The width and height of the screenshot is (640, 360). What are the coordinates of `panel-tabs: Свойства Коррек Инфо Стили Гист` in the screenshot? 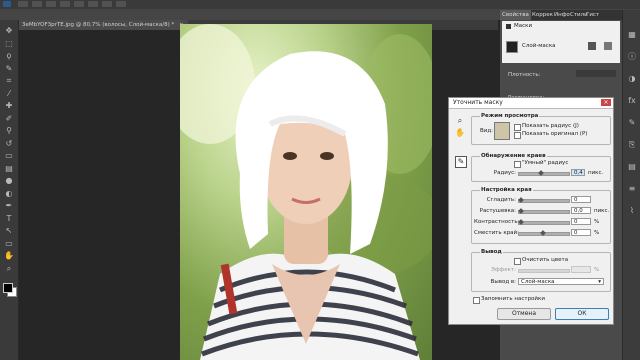 It's located at (561, 15).